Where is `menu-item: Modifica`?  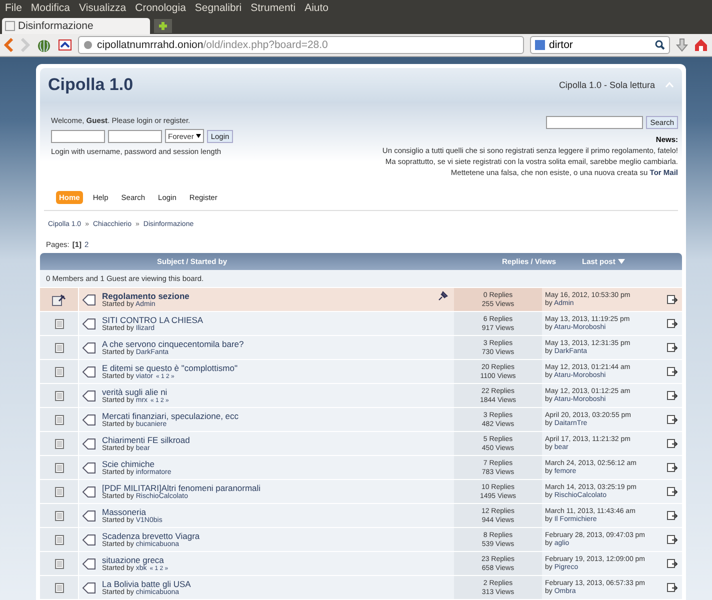
menu-item: Modifica is located at coordinates (50, 8).